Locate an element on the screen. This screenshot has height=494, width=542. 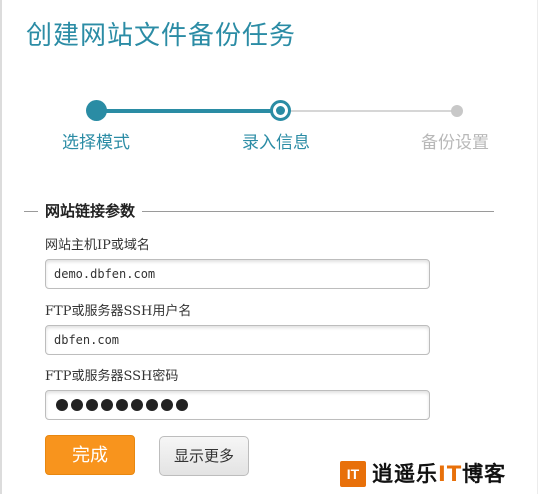
right-border is located at coordinates (537, 247).